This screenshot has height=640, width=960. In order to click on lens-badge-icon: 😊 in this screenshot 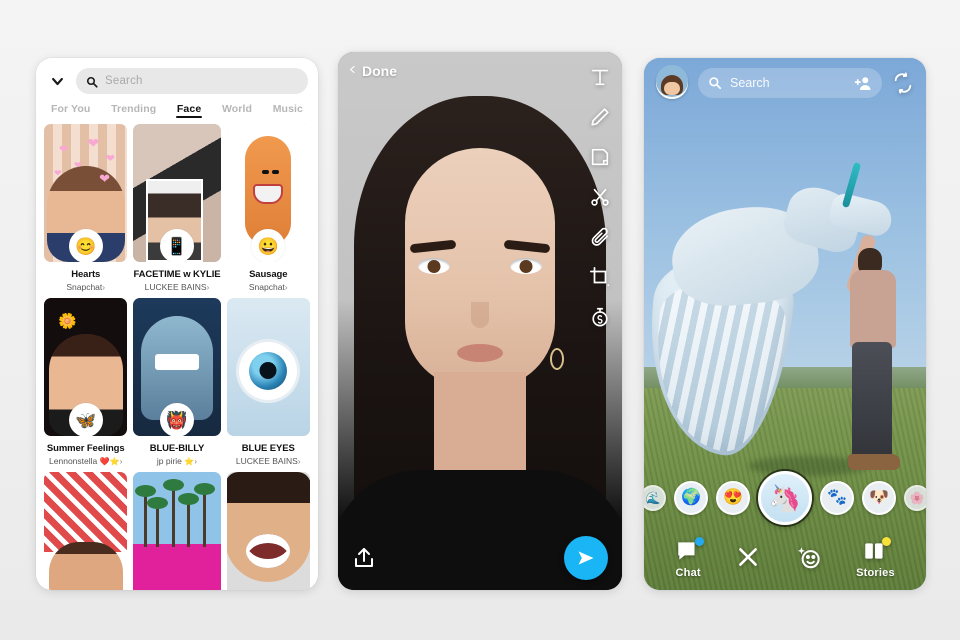, I will do `click(85, 245)`.